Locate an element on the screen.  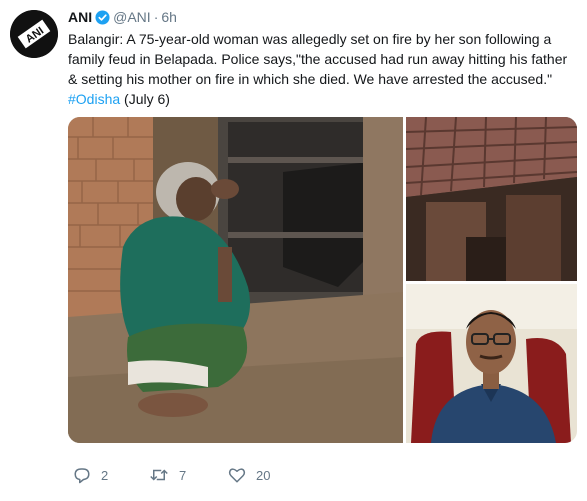
photo-burnt-roof is located at coordinates (491, 199).